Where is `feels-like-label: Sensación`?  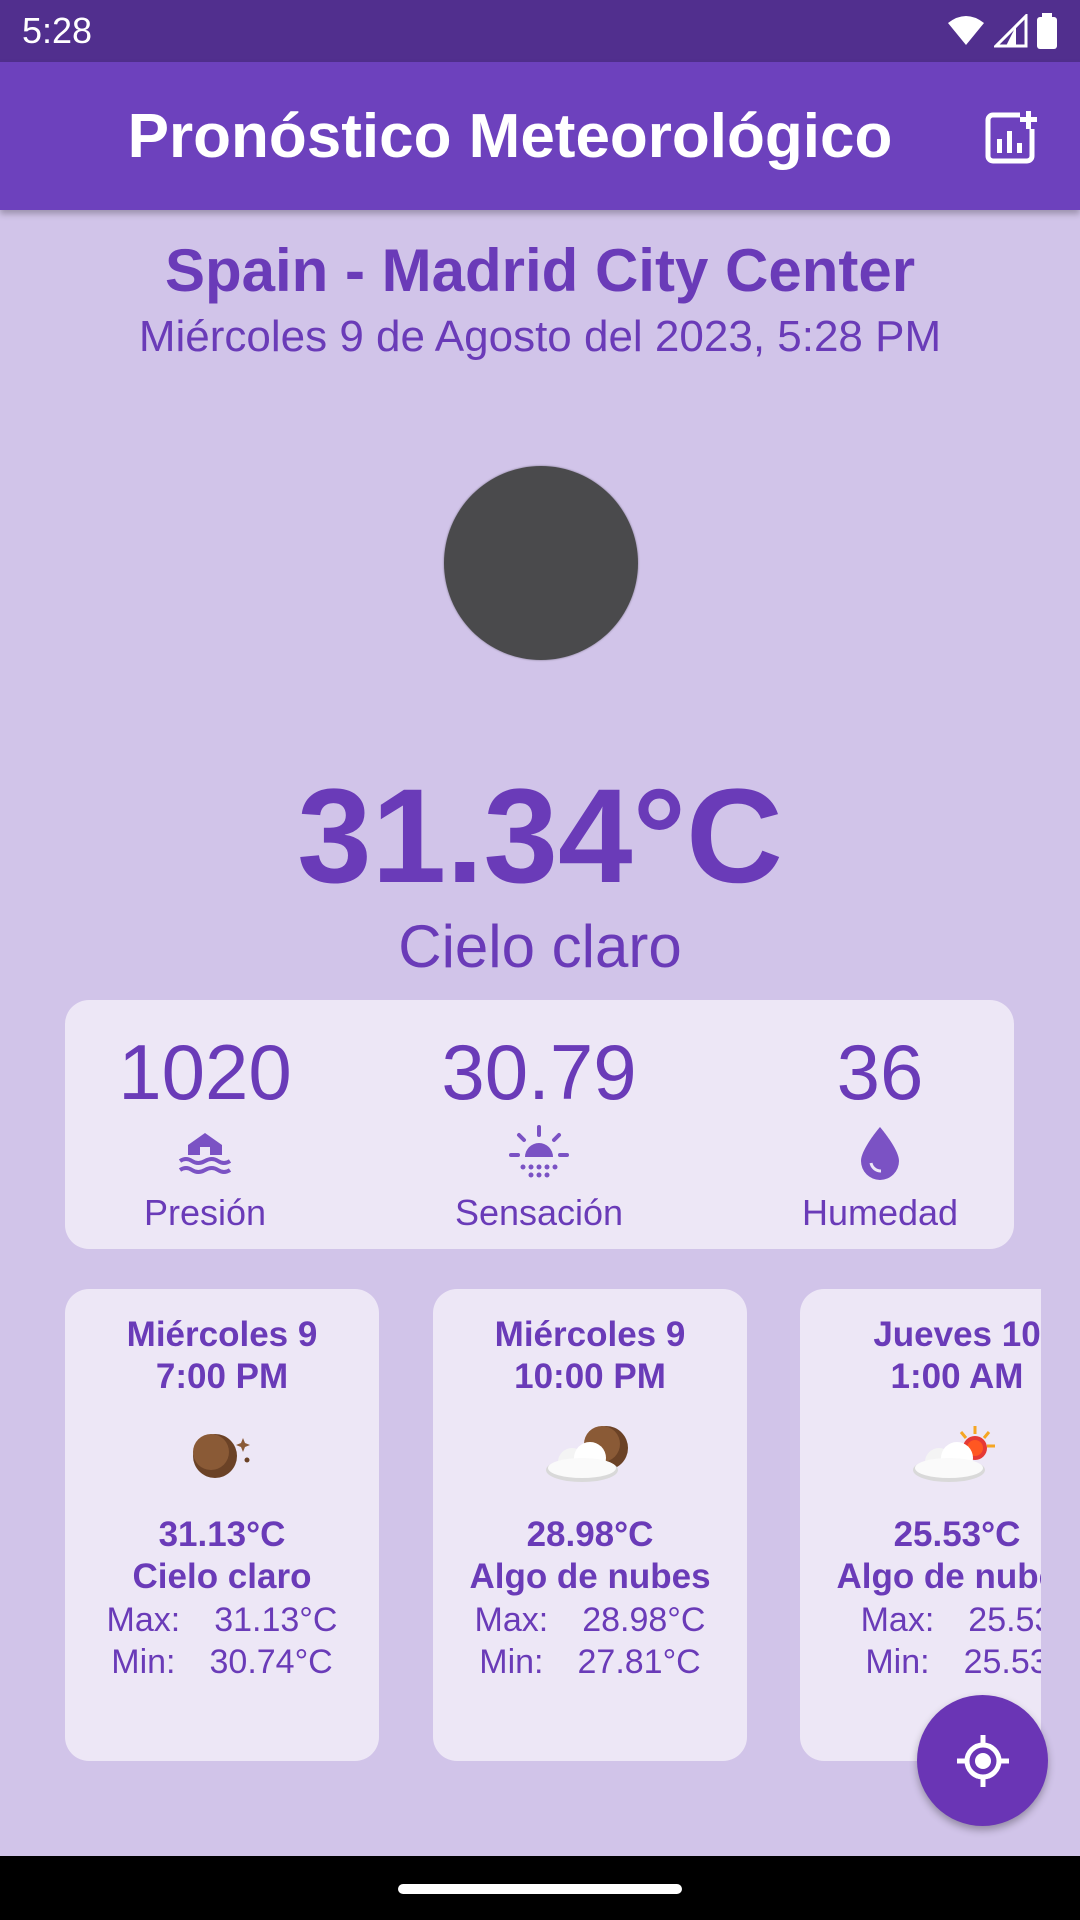
feels-like-label: Sensación is located at coordinates (539, 1212).